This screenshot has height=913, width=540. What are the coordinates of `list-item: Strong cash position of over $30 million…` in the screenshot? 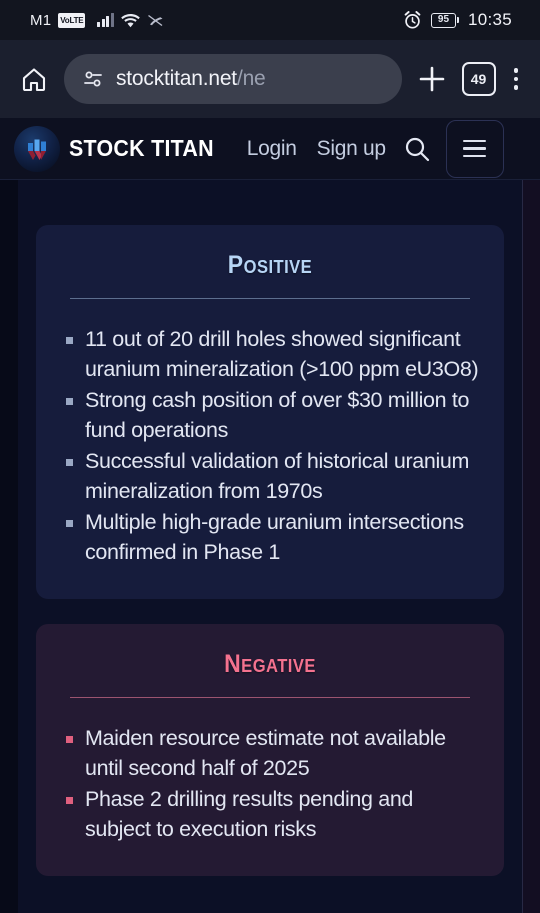 It's located at (270, 415).